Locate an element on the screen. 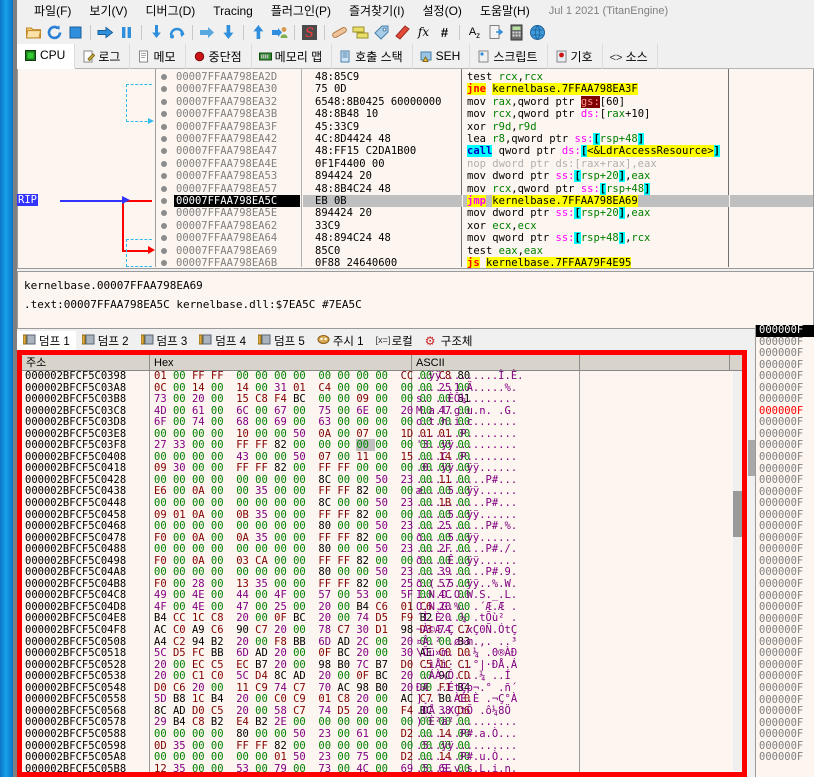  dump-hex-byte: 6D is located at coordinates (327, 642).